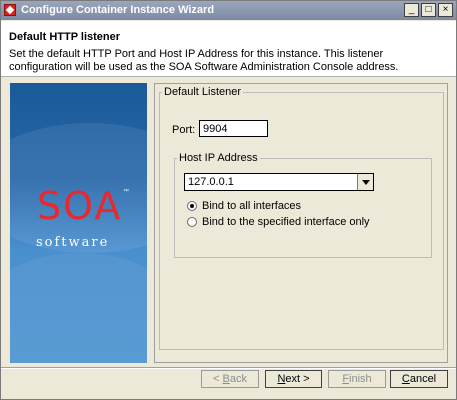 This screenshot has width=457, height=400. What do you see at coordinates (73, 242) in the screenshot?
I see `logo-subtitle: software` at bounding box center [73, 242].